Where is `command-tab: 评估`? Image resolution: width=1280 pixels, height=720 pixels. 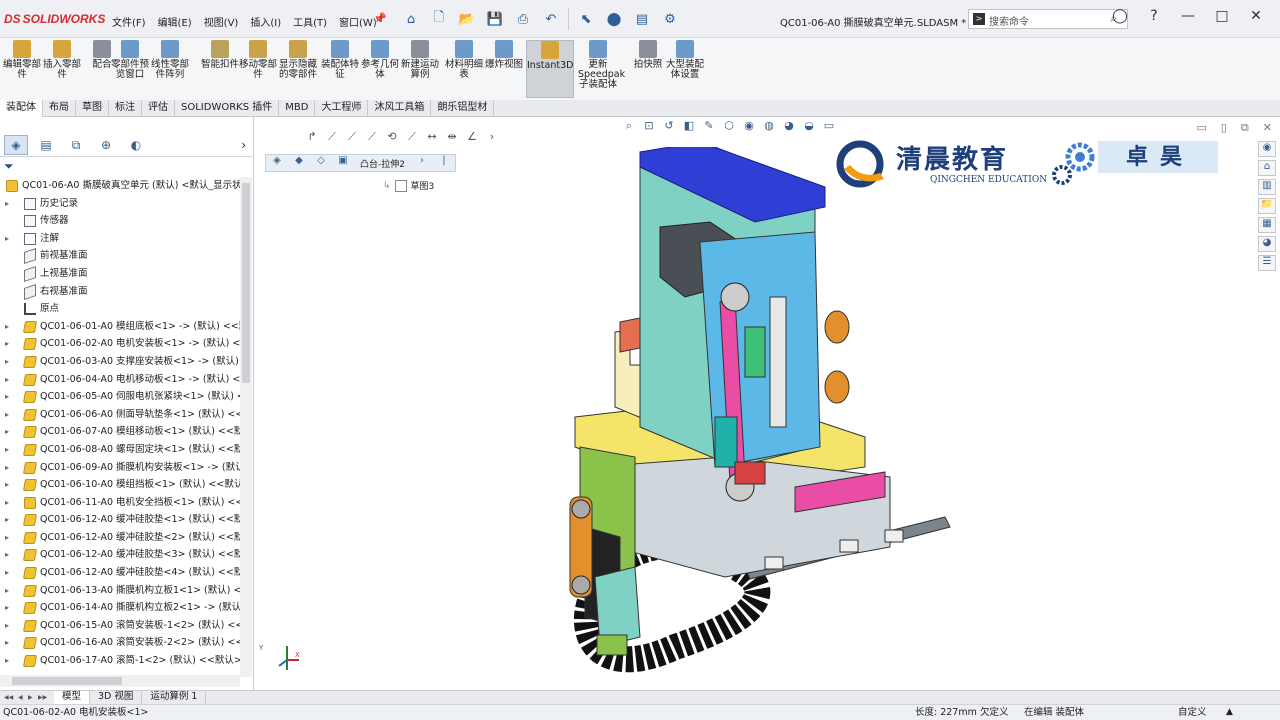 command-tab: 评估 is located at coordinates (158, 108).